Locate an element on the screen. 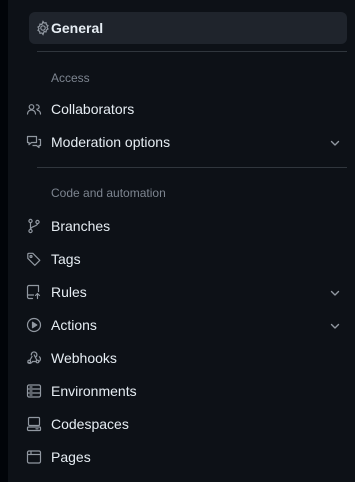 The height and width of the screenshot is (482, 355). sidebar-item-label: Collaborators is located at coordinates (93, 109).